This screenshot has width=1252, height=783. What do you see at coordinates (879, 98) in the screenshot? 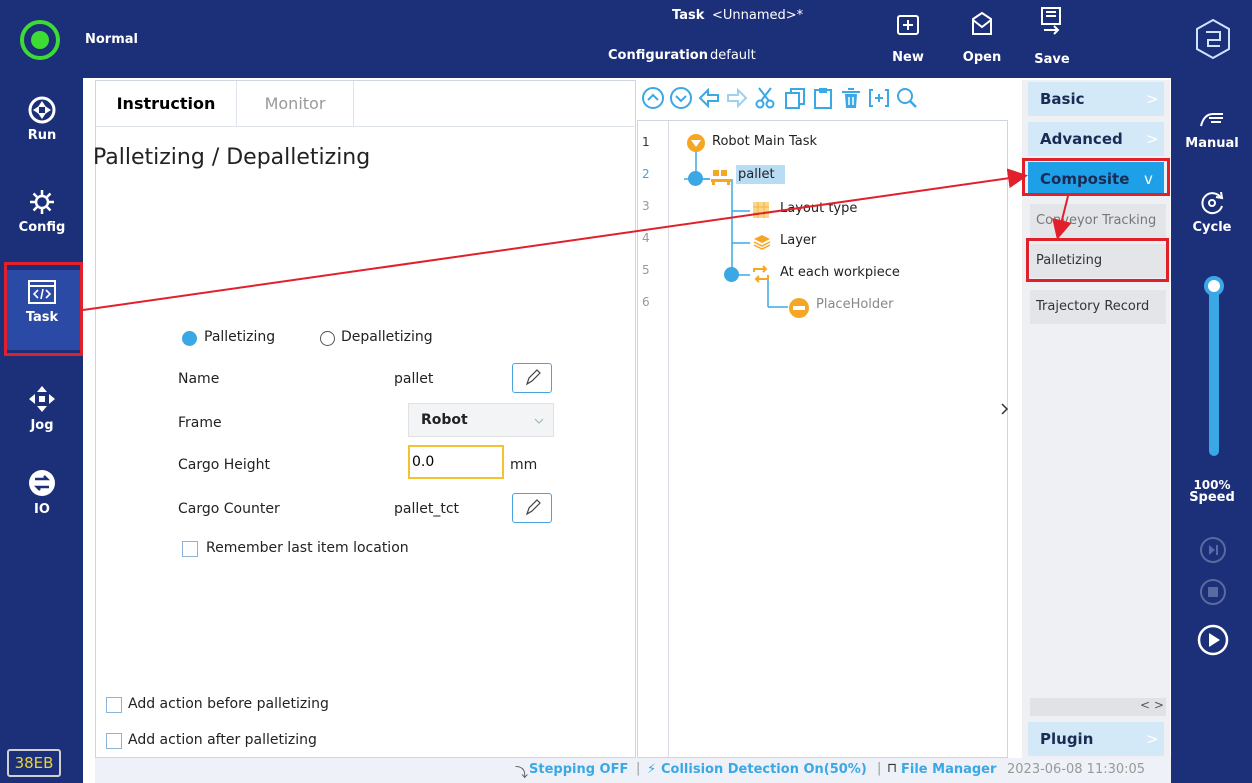
I see `toggle-comment-icon` at bounding box center [879, 98].